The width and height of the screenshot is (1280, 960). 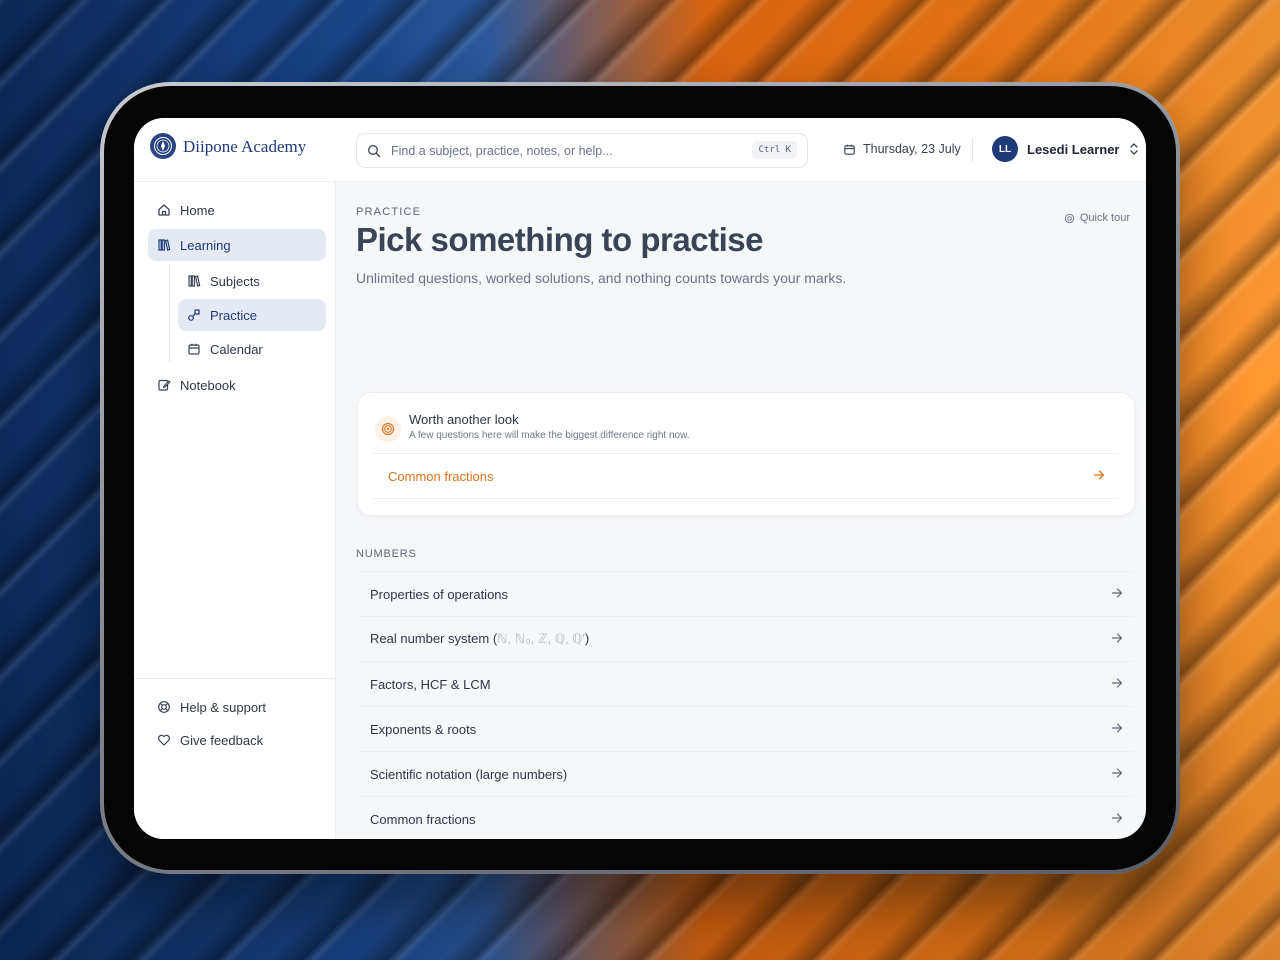 I want to click on search-input, so click(x=571, y=150).